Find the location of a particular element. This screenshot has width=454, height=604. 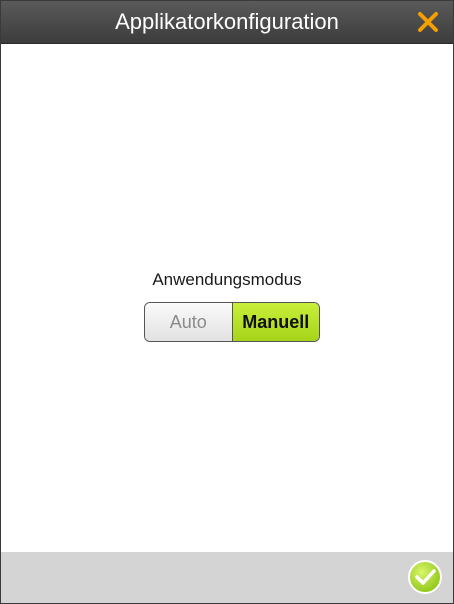

mode-option-auto: Auto is located at coordinates (189, 322).